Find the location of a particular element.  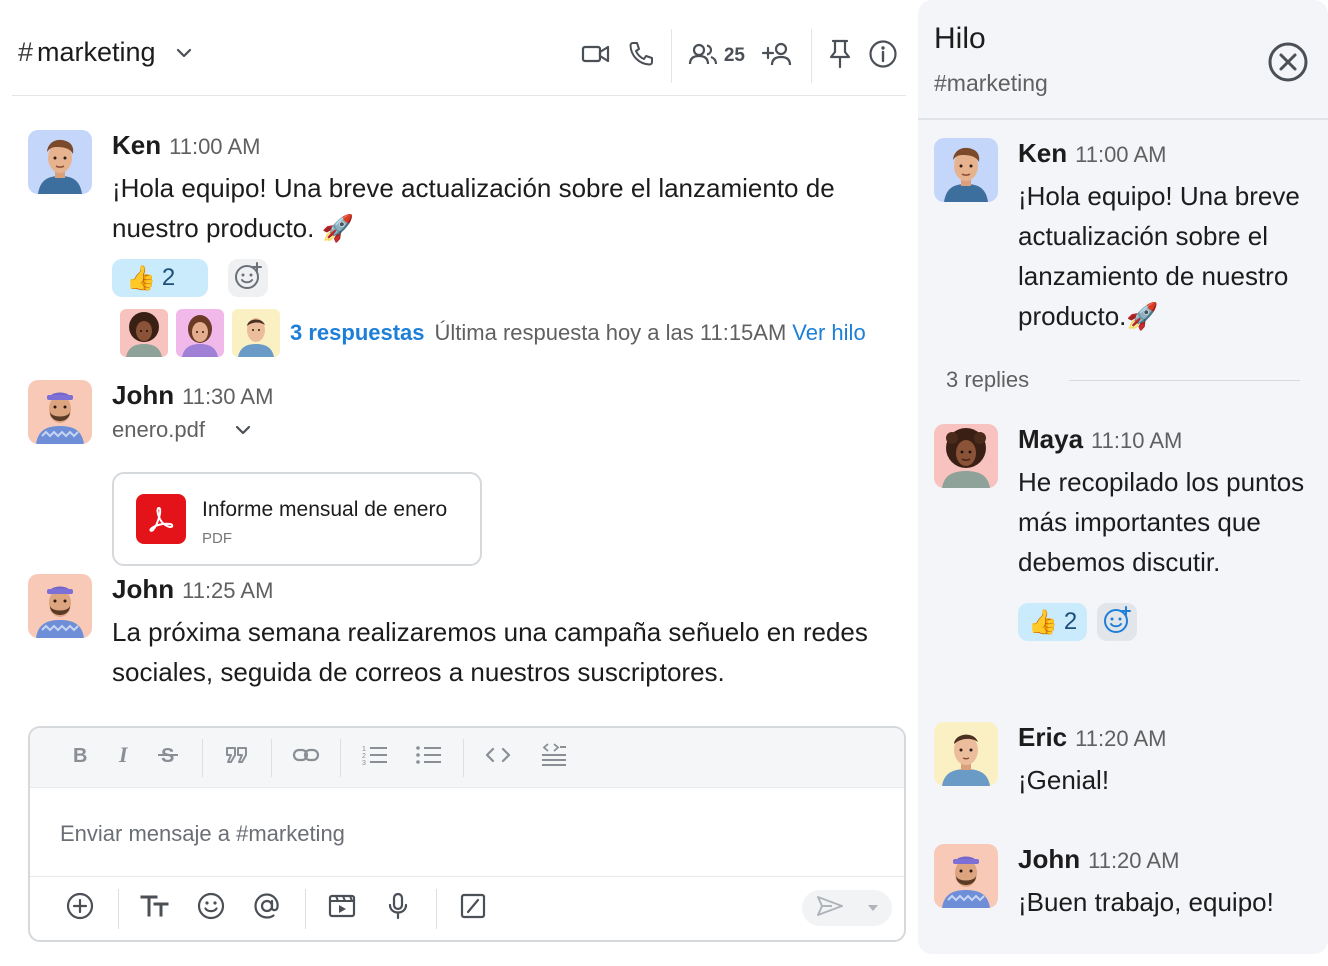

svg-text: 2 is located at coordinates (364, 756).